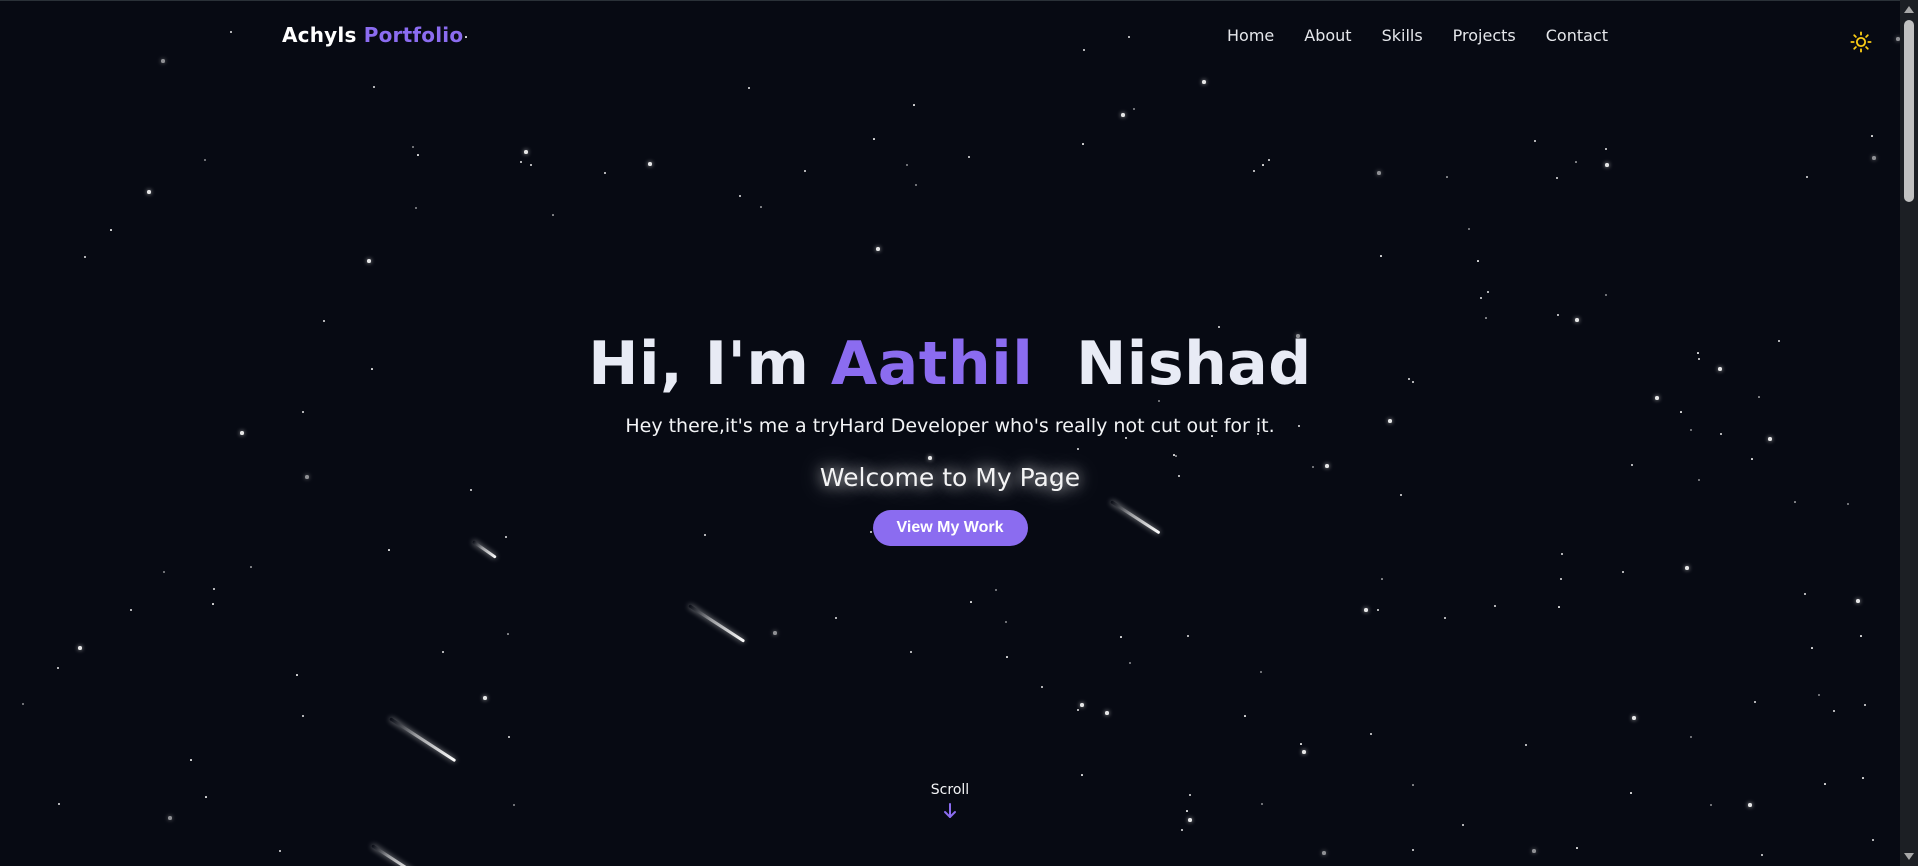  I want to click on theme-toggle-button, so click(1861, 42).